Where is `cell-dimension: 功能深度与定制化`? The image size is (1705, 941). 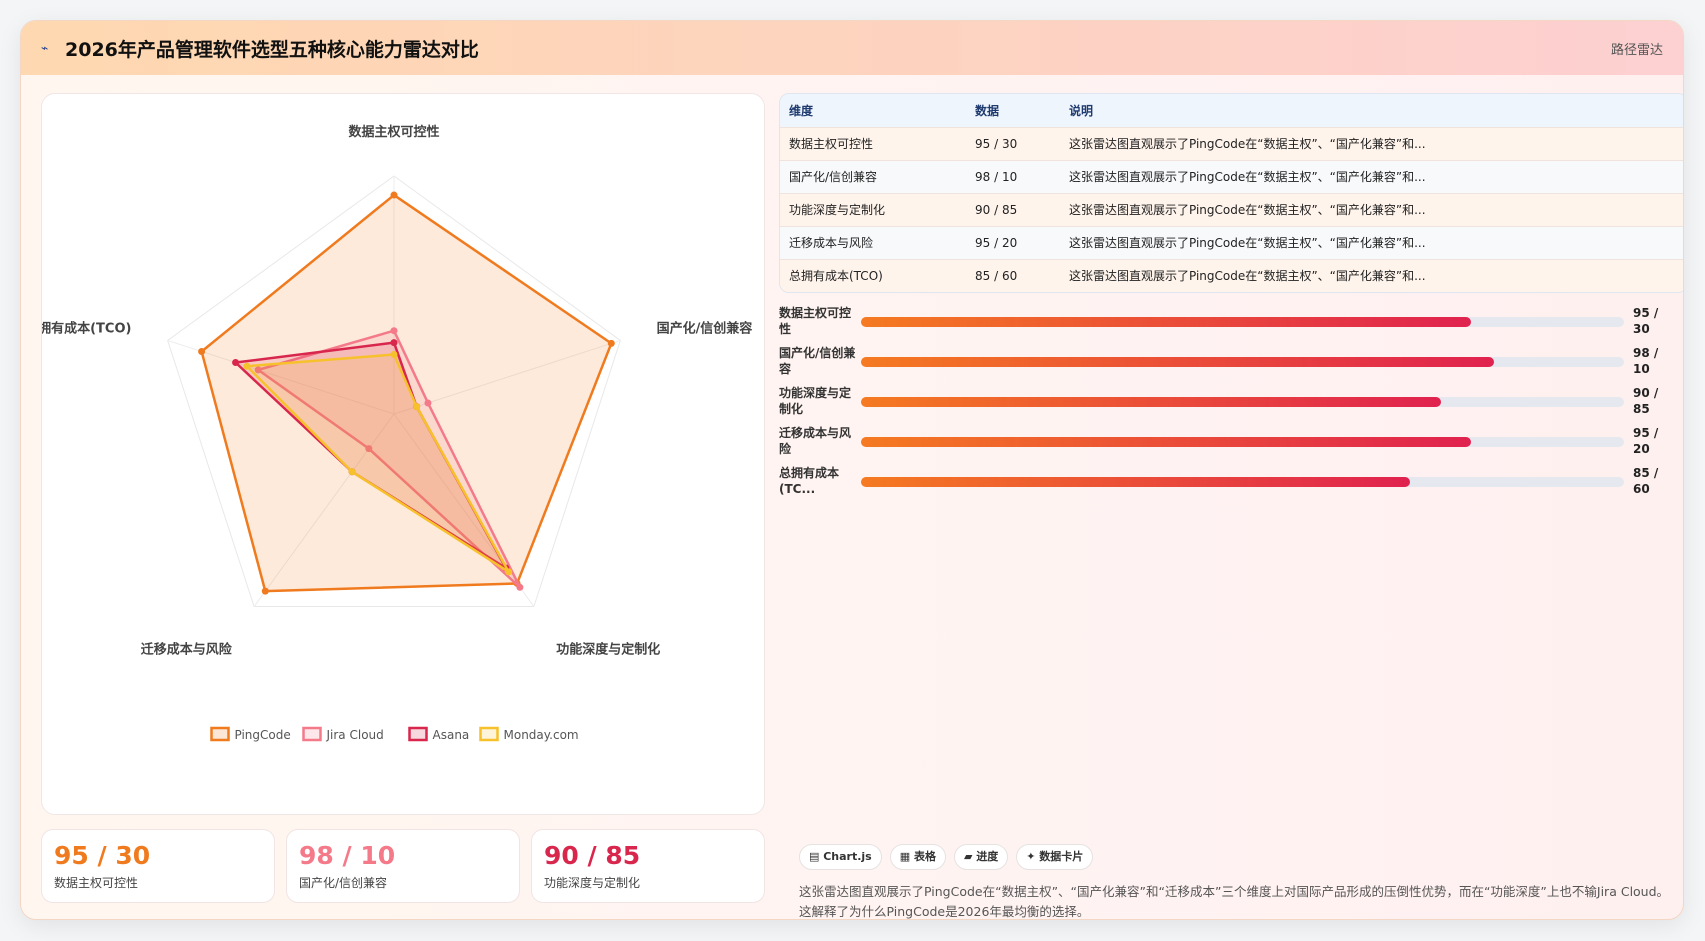 cell-dimension: 功能深度与定制化 is located at coordinates (873, 209).